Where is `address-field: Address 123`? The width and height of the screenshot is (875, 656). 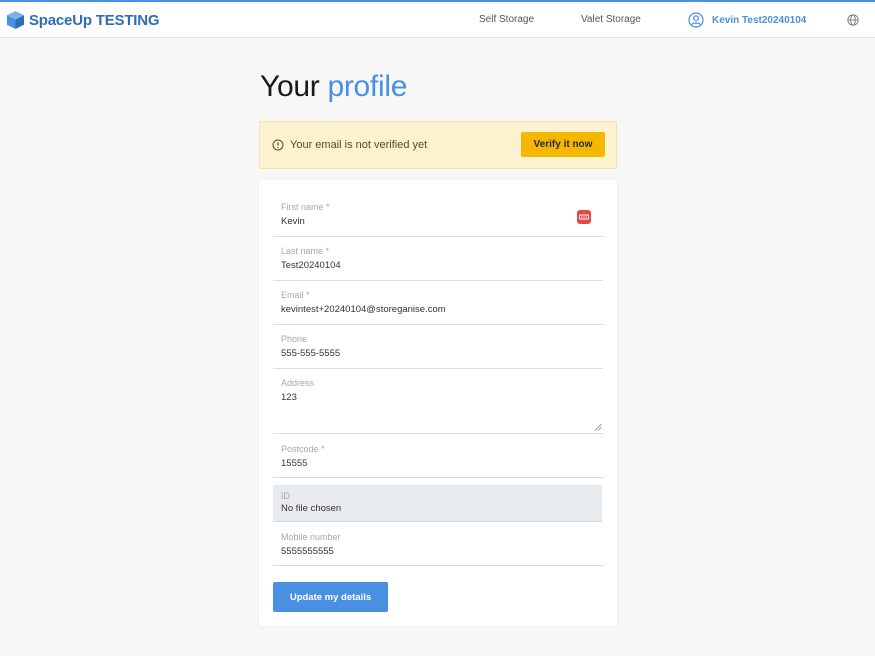 address-field: Address 123 is located at coordinates (438, 406).